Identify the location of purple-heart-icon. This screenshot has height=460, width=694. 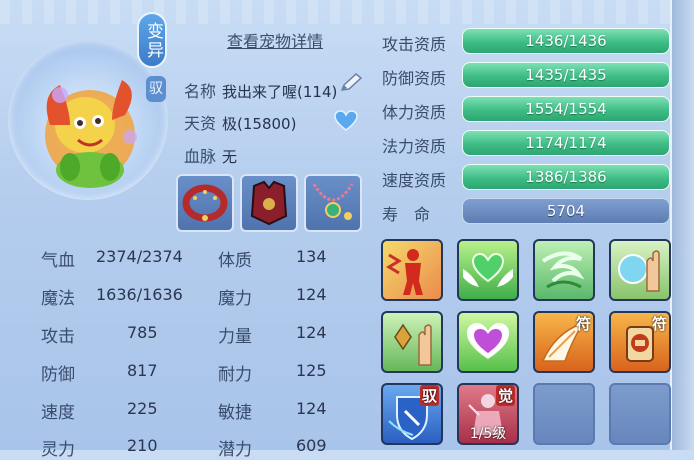
(488, 341).